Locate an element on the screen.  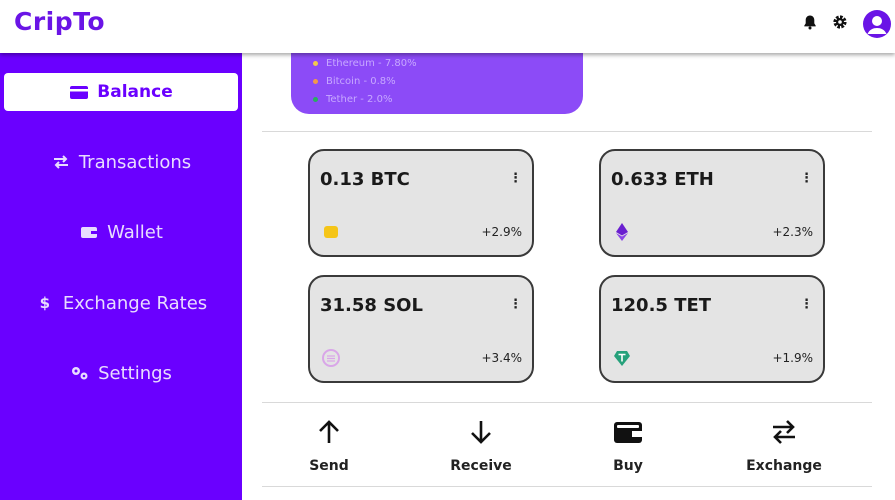
user-avatar-icon is located at coordinates (877, 24).